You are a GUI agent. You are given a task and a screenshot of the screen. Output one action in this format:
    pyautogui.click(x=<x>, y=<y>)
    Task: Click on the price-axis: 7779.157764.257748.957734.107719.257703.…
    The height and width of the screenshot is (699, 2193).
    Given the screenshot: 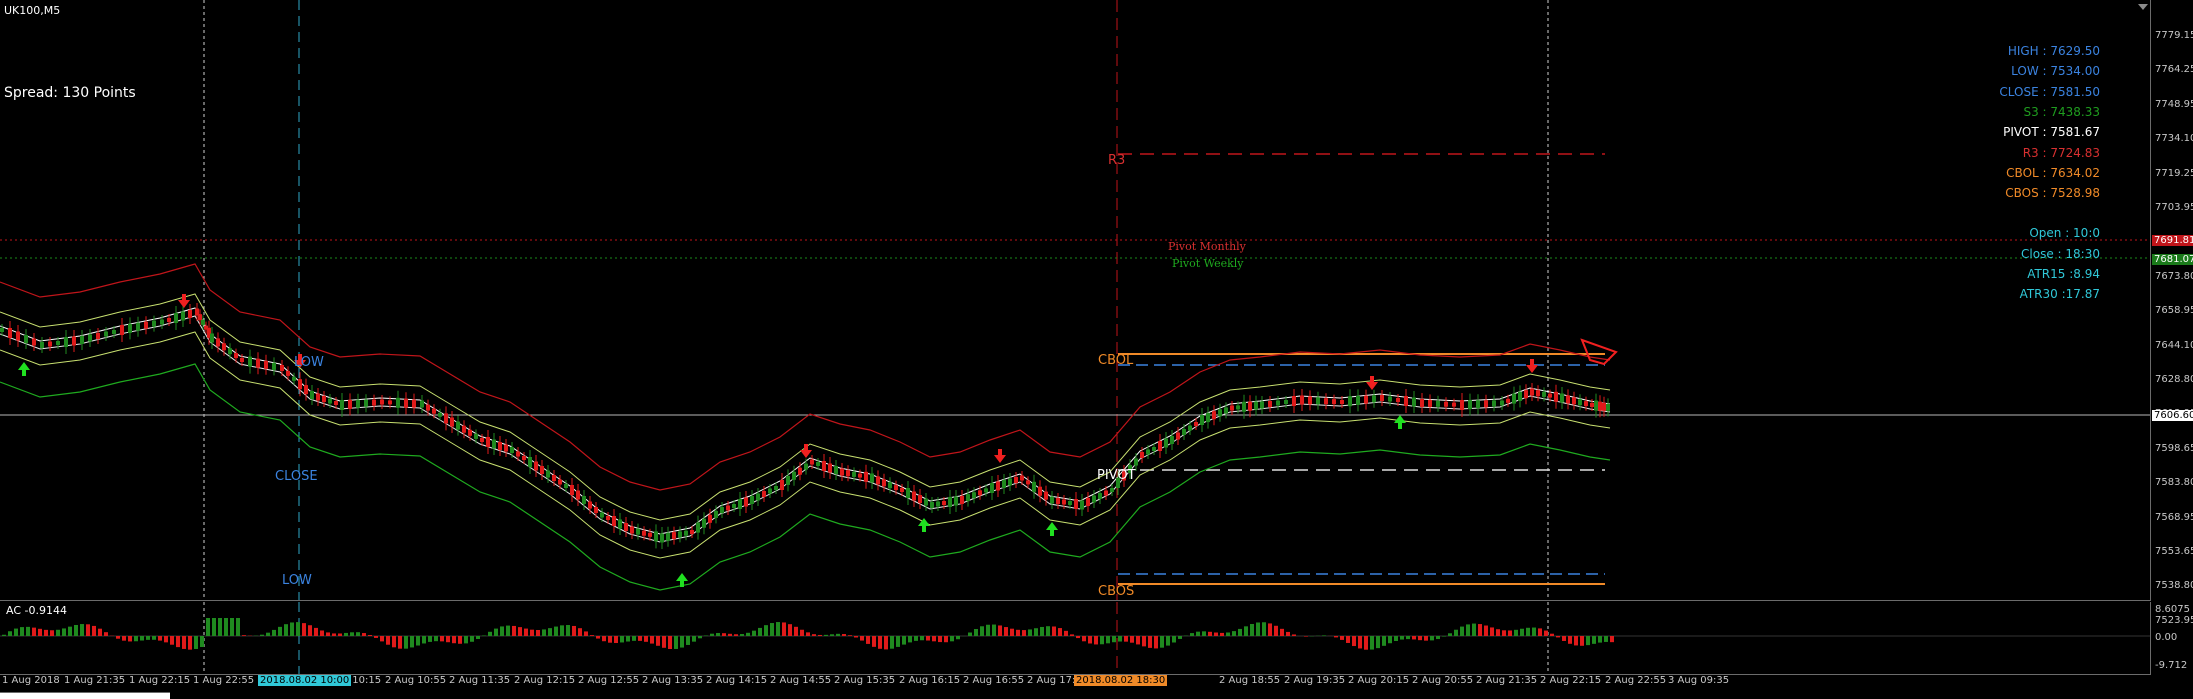 What is the action you would take?
    pyautogui.click(x=2172, y=300)
    